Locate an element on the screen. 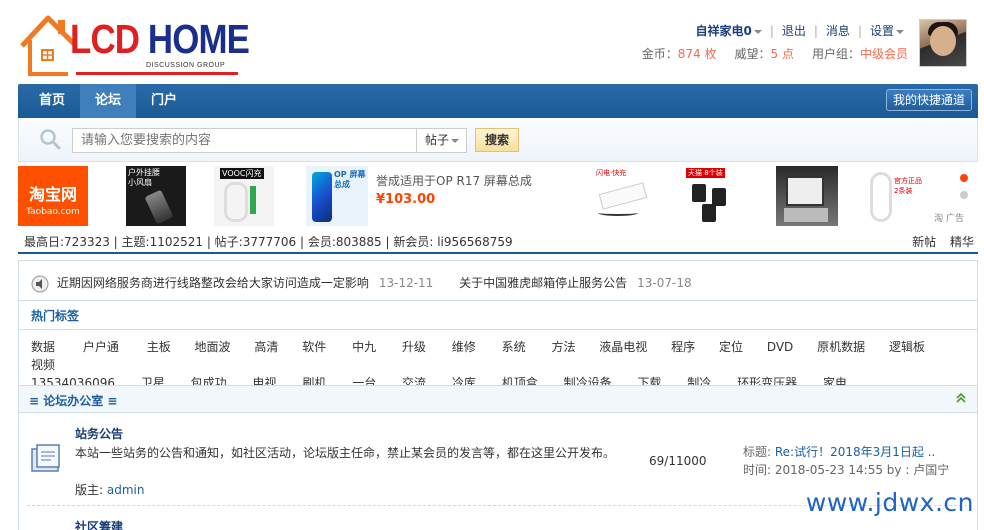  announcement-date: 13-12-11 is located at coordinates (406, 283).